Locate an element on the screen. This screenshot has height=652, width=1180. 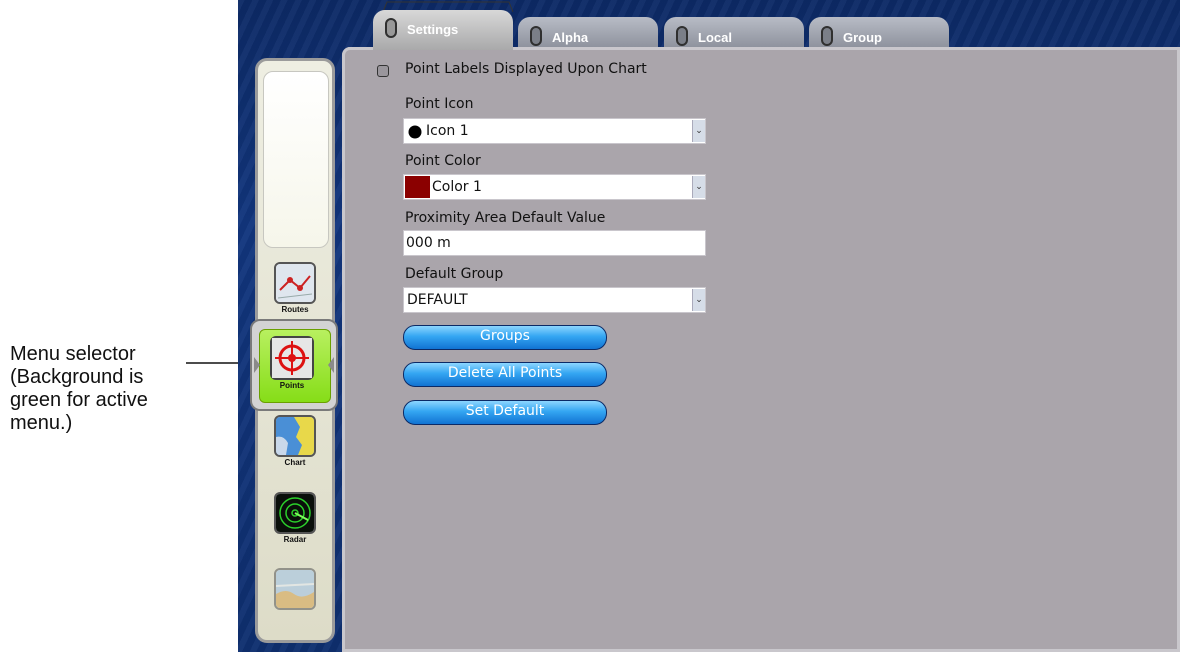
tab-settings-label: Settings is located at coordinates (433, 29).